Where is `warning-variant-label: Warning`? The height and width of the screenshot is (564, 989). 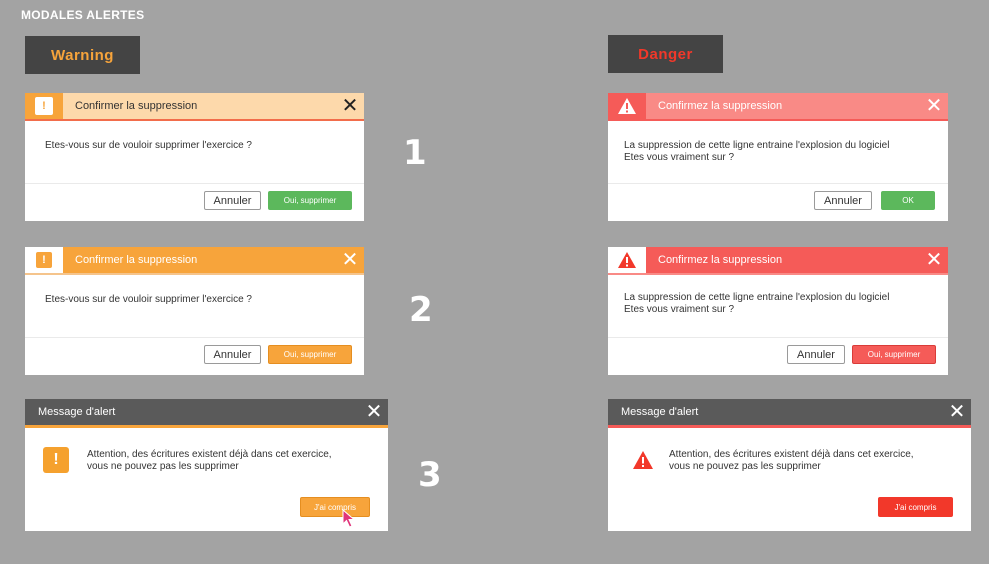
warning-variant-label: Warning is located at coordinates (82, 55).